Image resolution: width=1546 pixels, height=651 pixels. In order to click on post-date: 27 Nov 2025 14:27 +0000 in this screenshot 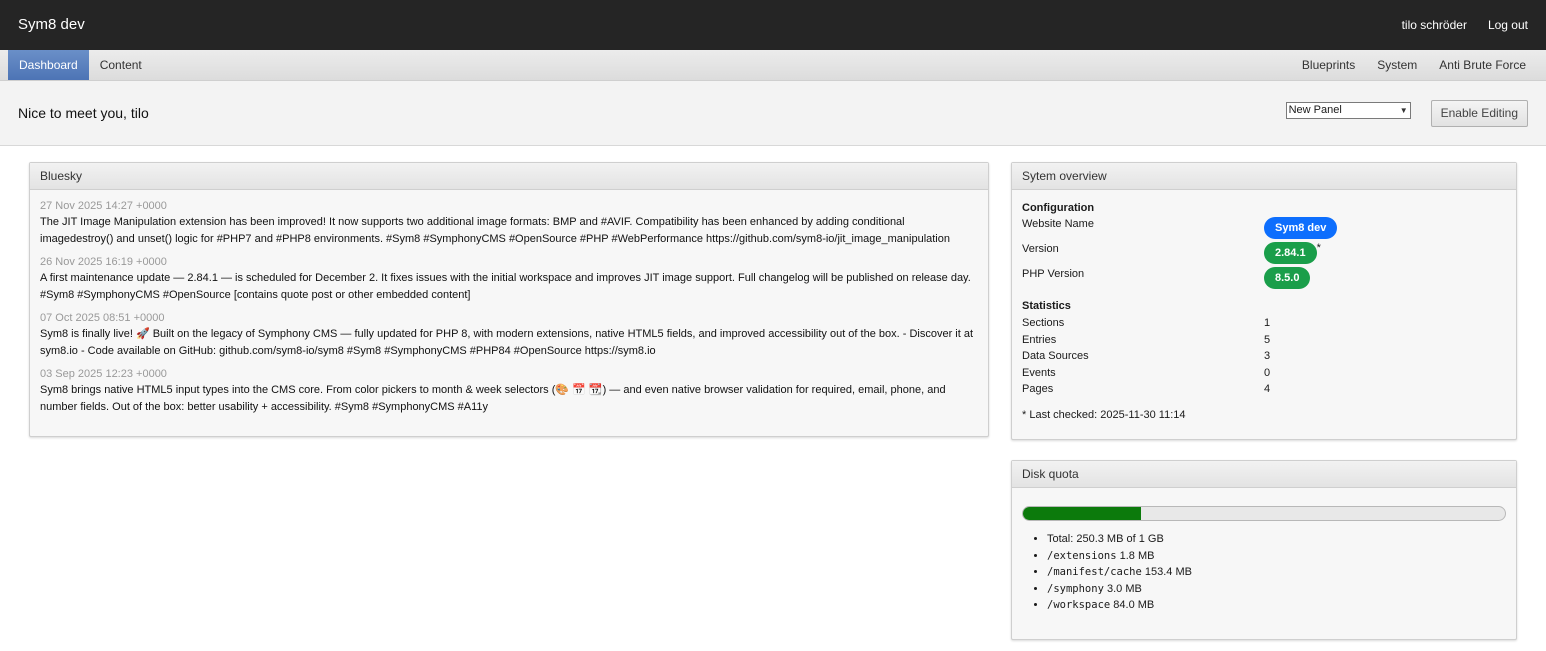, I will do `click(103, 206)`.